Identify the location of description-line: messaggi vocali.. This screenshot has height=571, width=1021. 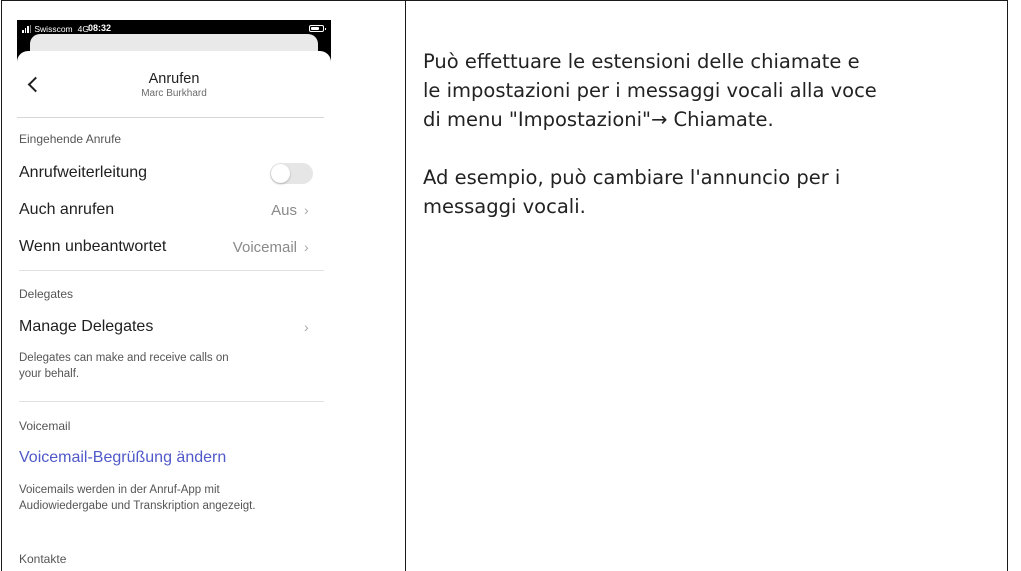
(504, 206).